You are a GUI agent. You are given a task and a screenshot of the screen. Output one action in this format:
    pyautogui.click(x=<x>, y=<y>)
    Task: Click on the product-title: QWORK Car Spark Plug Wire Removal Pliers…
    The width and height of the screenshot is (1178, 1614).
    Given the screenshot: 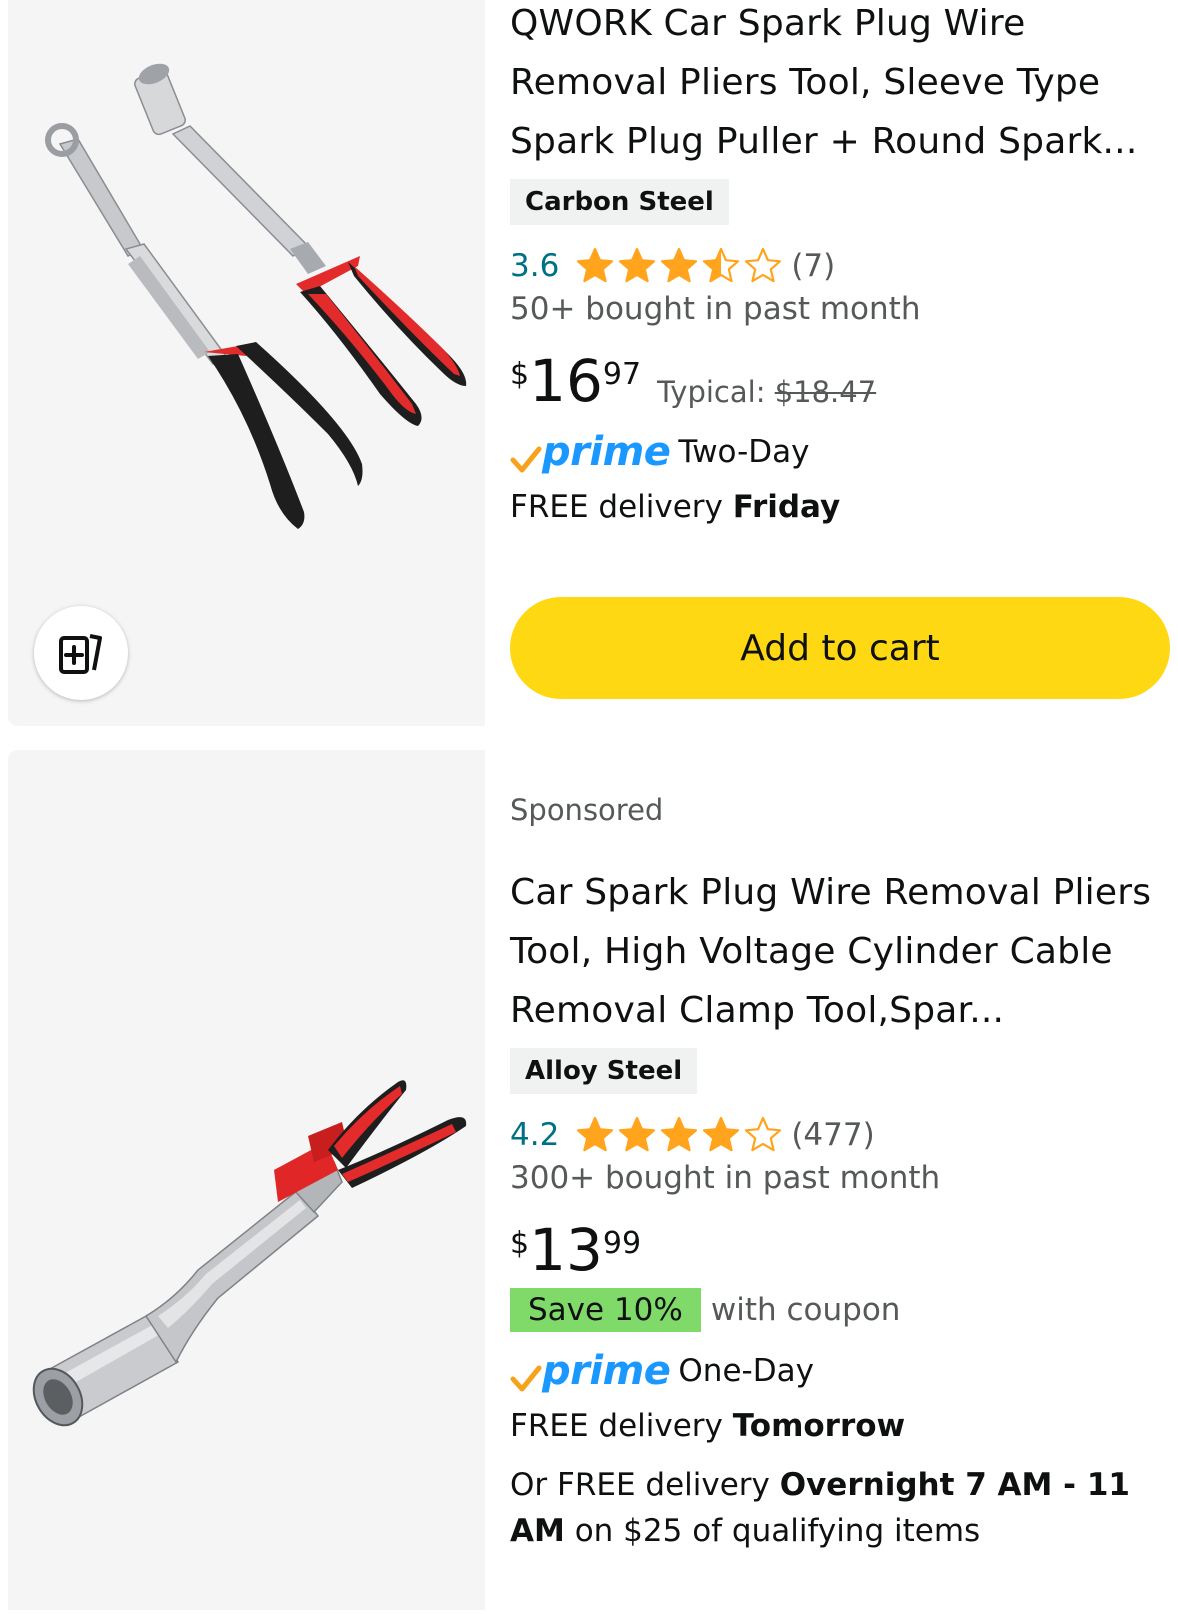 What is the action you would take?
    pyautogui.click(x=844, y=85)
    